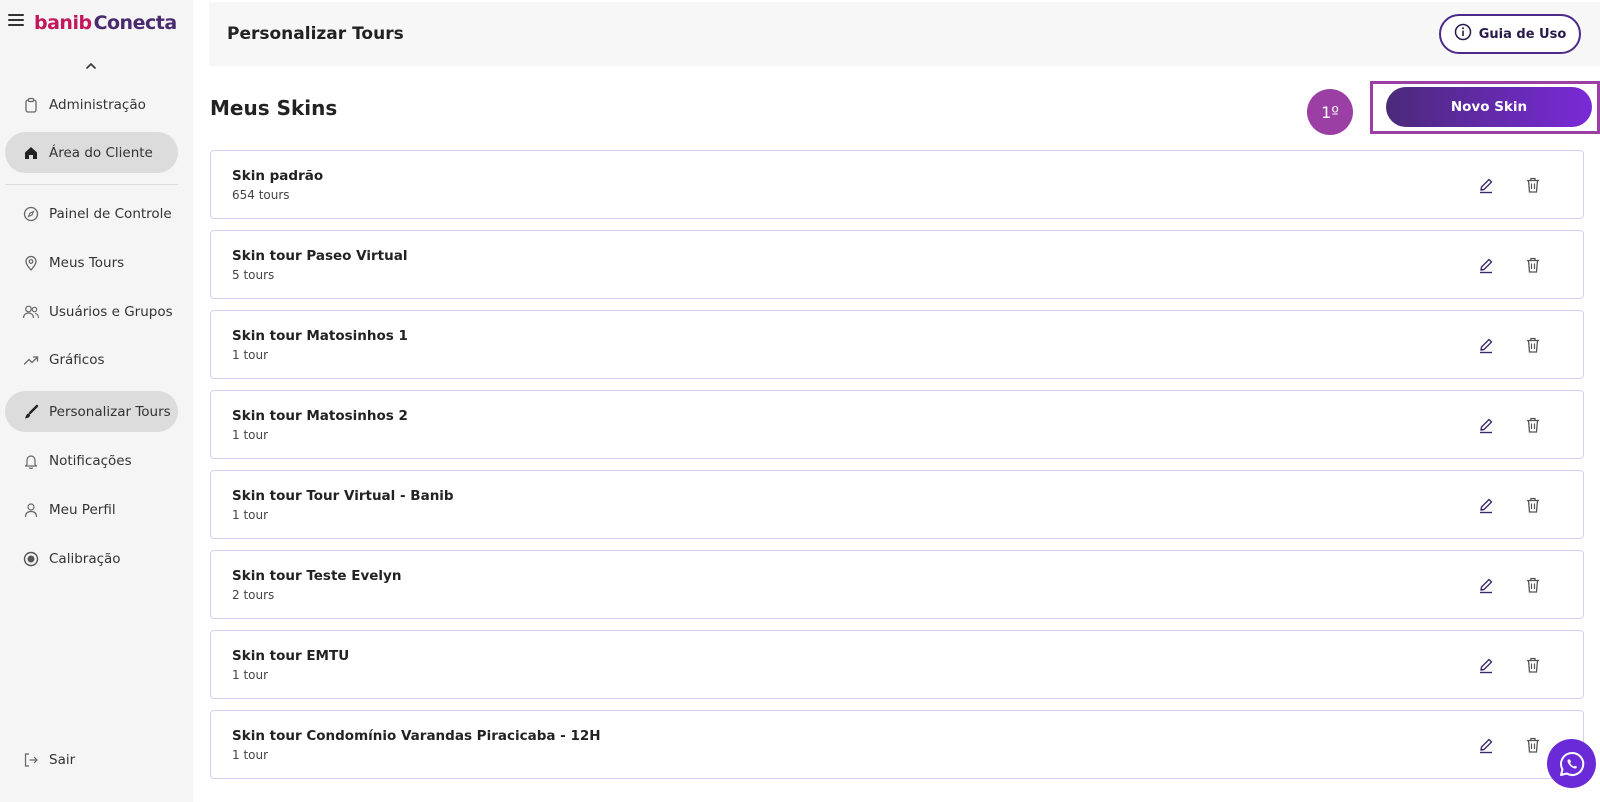 Image resolution: width=1600 pixels, height=802 pixels. I want to click on sidebar-item-painel-de-controle: Painel de Controle, so click(91, 213).